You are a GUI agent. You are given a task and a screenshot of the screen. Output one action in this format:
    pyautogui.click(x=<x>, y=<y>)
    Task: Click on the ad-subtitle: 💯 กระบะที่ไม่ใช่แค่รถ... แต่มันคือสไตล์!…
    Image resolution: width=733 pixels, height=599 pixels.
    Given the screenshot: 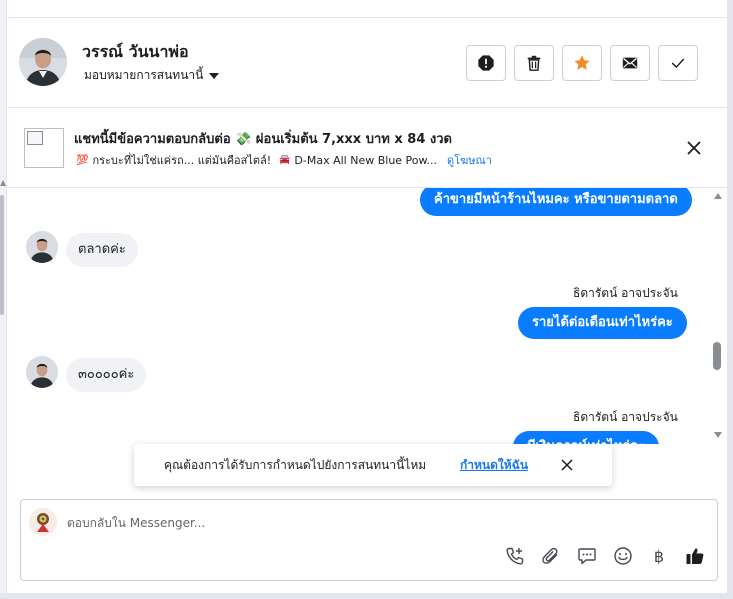 What is the action you would take?
    pyautogui.click(x=284, y=160)
    